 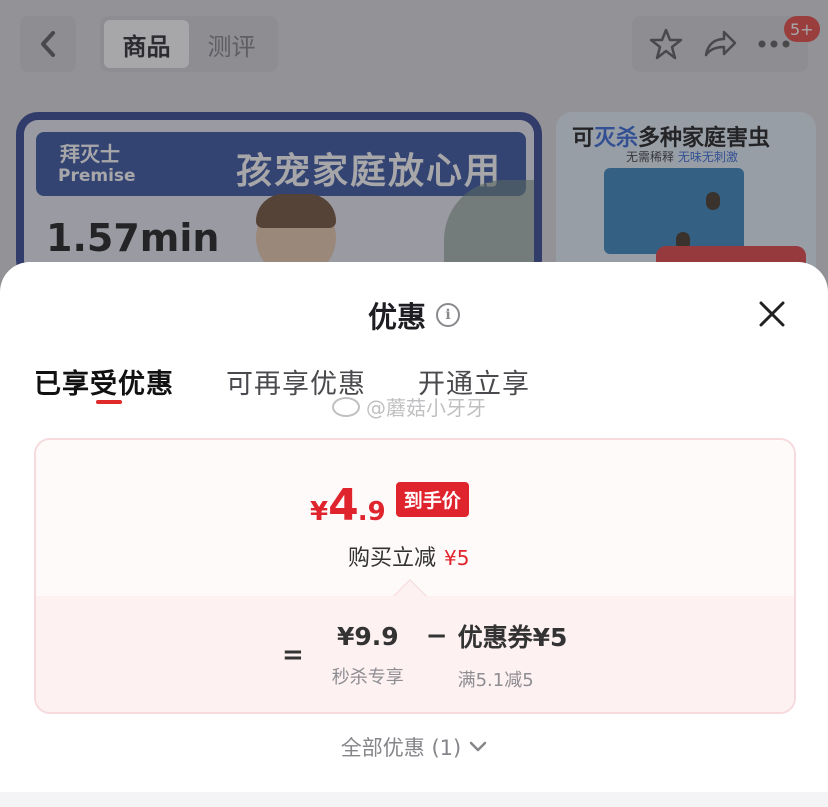 I want to click on flash-sale-label: 秒杀专享, so click(x=367, y=677).